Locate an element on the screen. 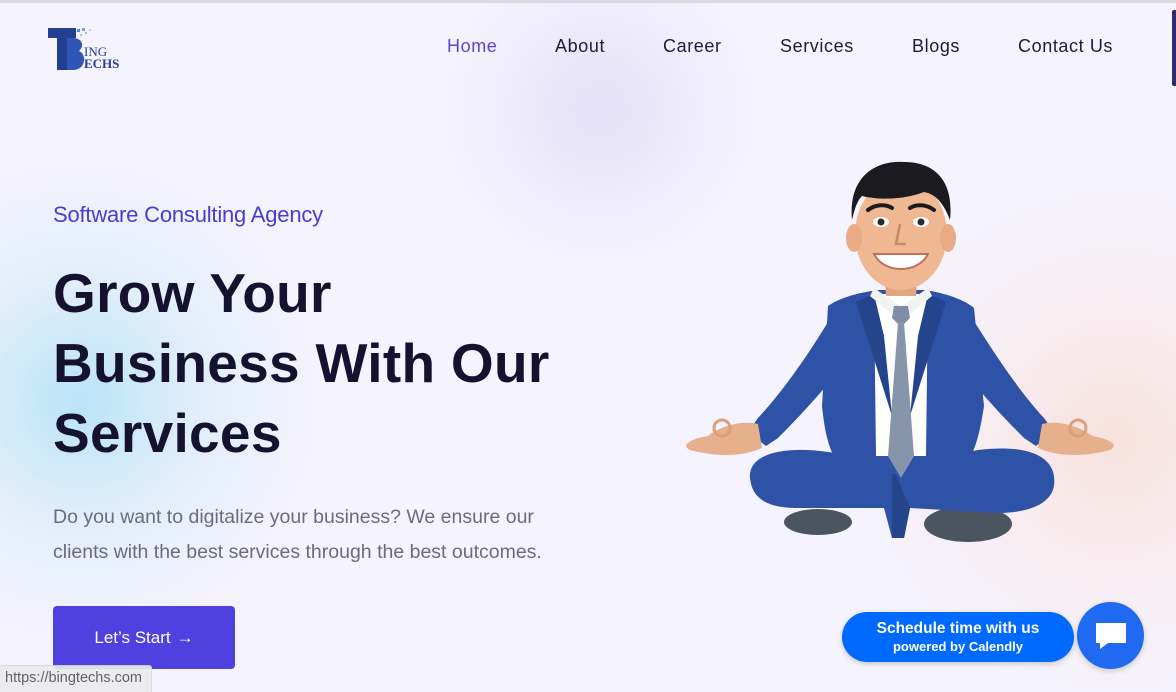 The width and height of the screenshot is (1176, 692). browser-top-border is located at coordinates (588, 1).